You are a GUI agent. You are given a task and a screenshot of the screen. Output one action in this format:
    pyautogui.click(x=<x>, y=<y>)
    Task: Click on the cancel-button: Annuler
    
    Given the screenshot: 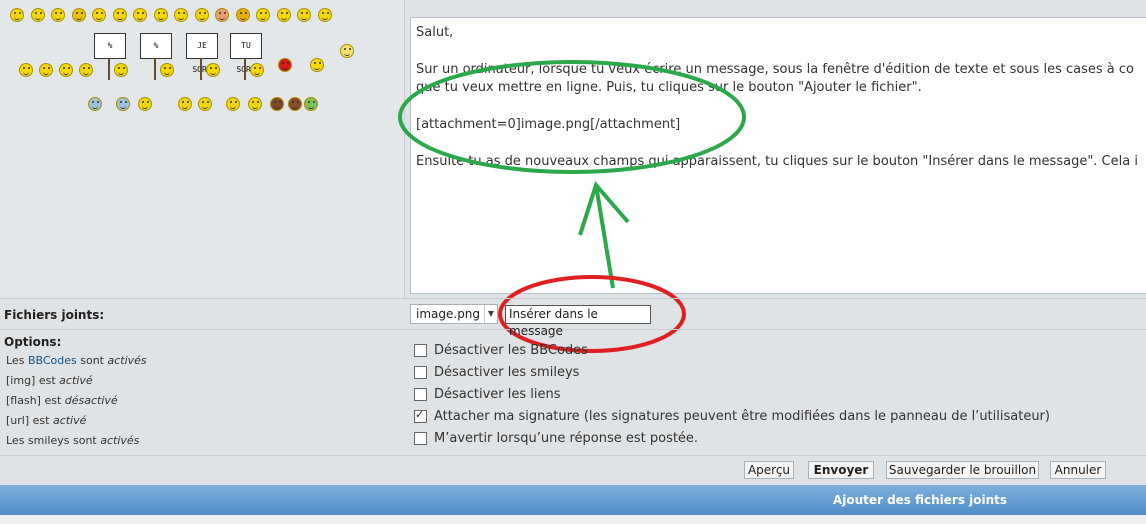 What is the action you would take?
    pyautogui.click(x=1078, y=470)
    